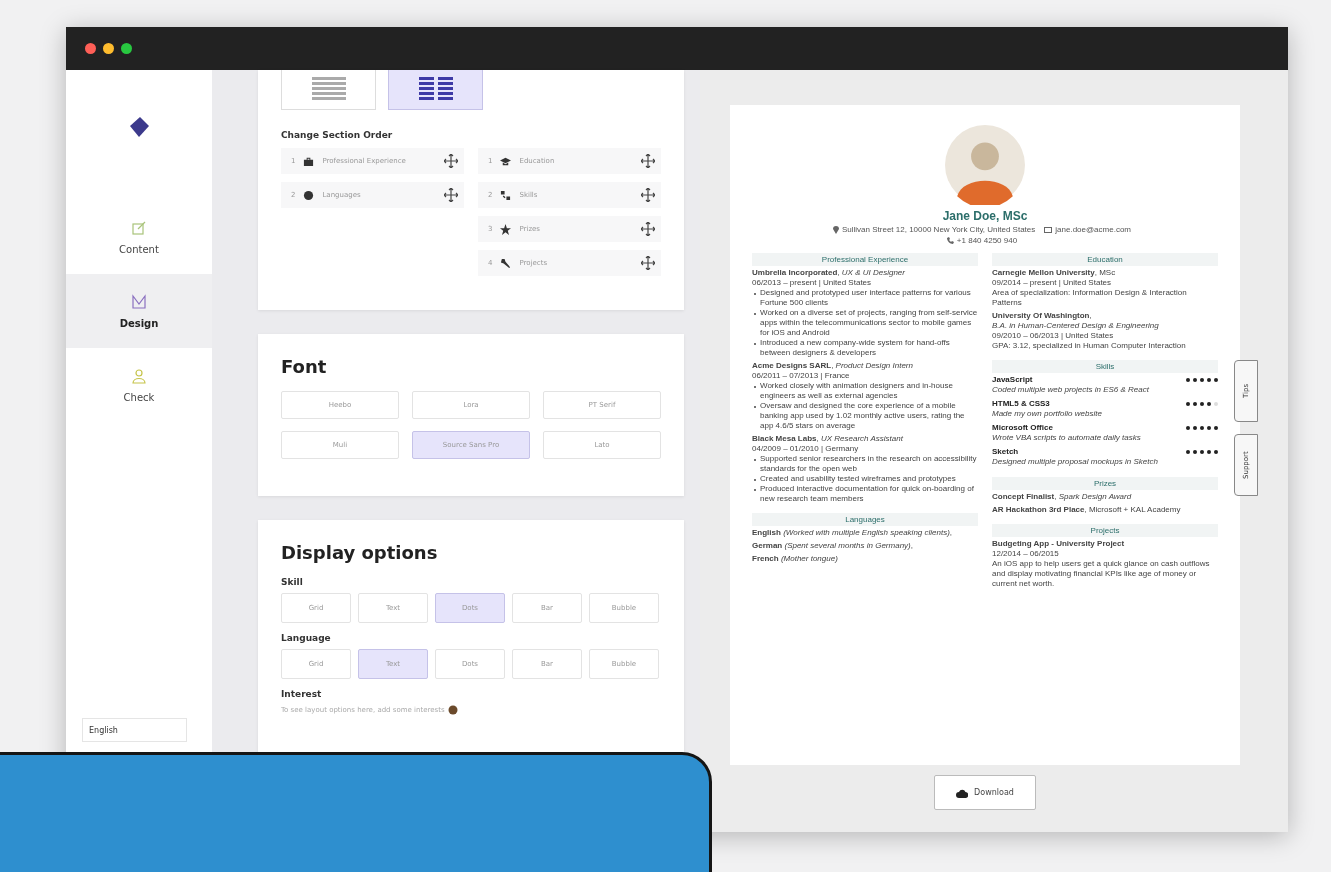  Describe the element at coordinates (987, 240) in the screenshot. I see `phone-text: +1 840 4250 940` at that location.